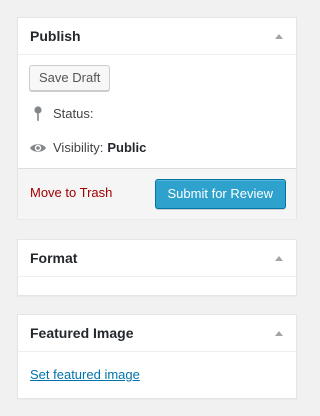 This screenshot has height=416, width=320. I want to click on format-box-title: Format, so click(54, 258).